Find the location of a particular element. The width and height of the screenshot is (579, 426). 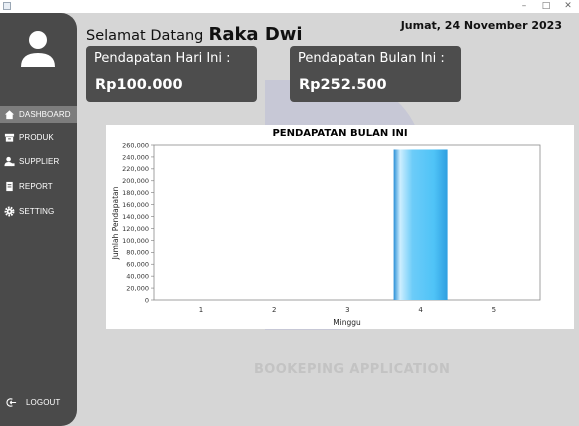

app-caption: BOOKEPING APPLICATION is located at coordinates (352, 369).